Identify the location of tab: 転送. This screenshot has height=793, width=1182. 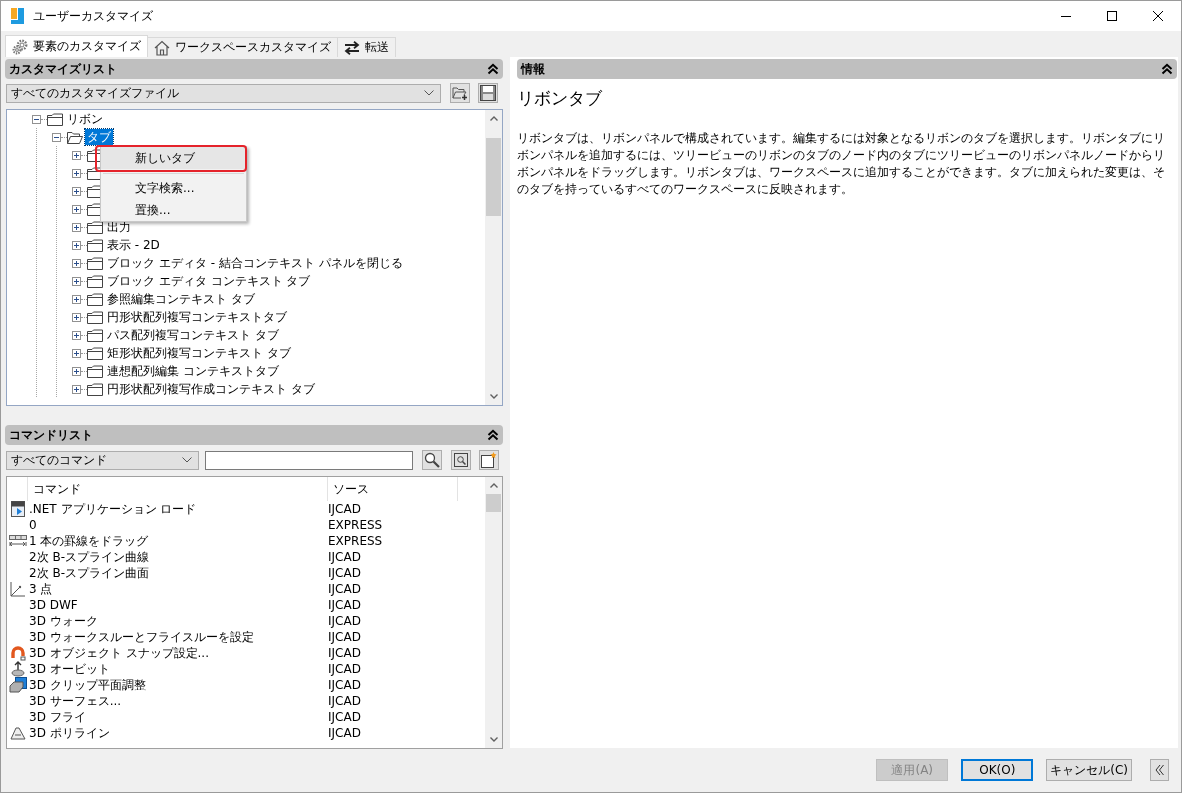
(366, 47).